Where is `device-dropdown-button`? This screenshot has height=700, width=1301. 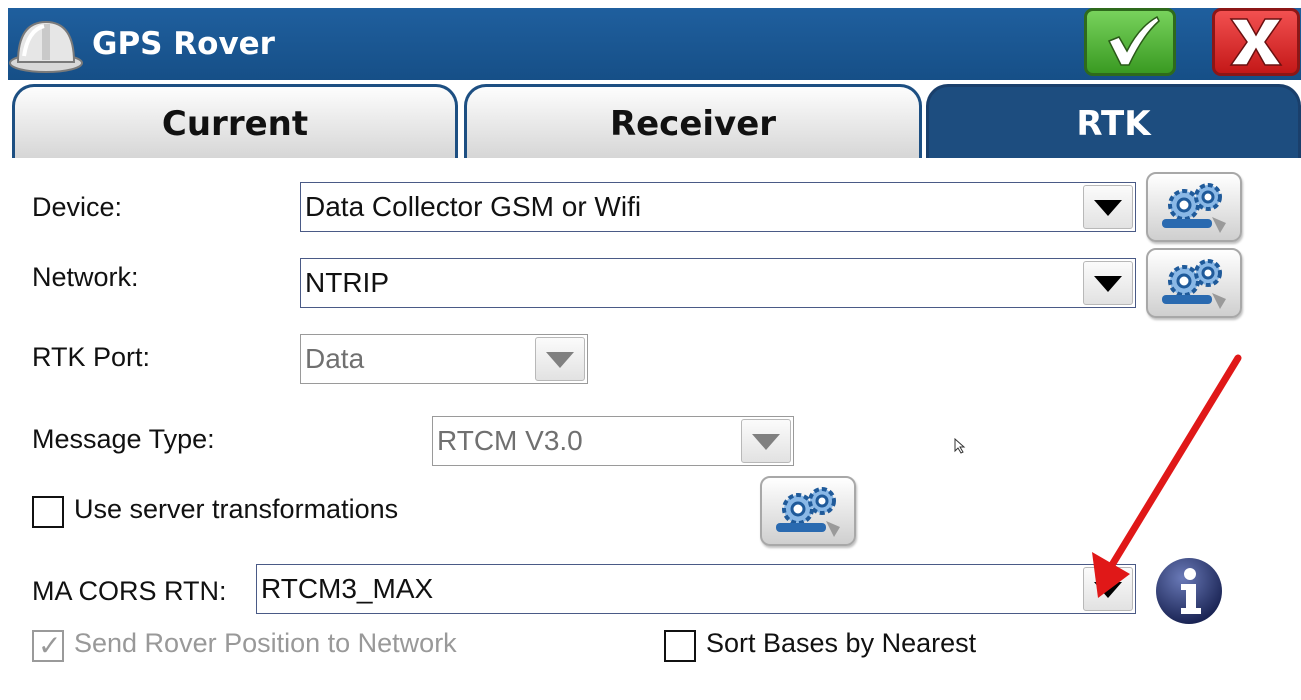 device-dropdown-button is located at coordinates (1108, 207).